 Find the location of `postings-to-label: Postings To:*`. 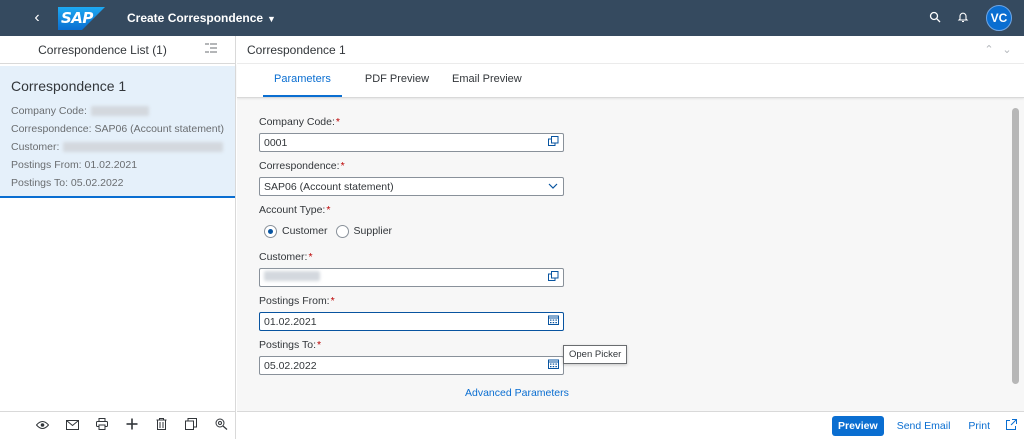

postings-to-label: Postings To:* is located at coordinates (290, 345).